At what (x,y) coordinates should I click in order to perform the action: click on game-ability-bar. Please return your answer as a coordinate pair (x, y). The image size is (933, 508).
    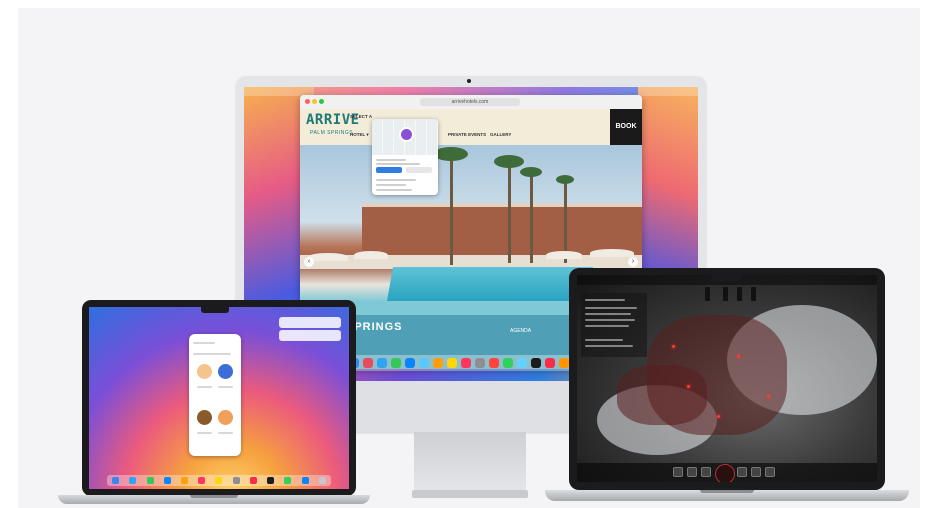
    Looking at the image, I should click on (727, 472).